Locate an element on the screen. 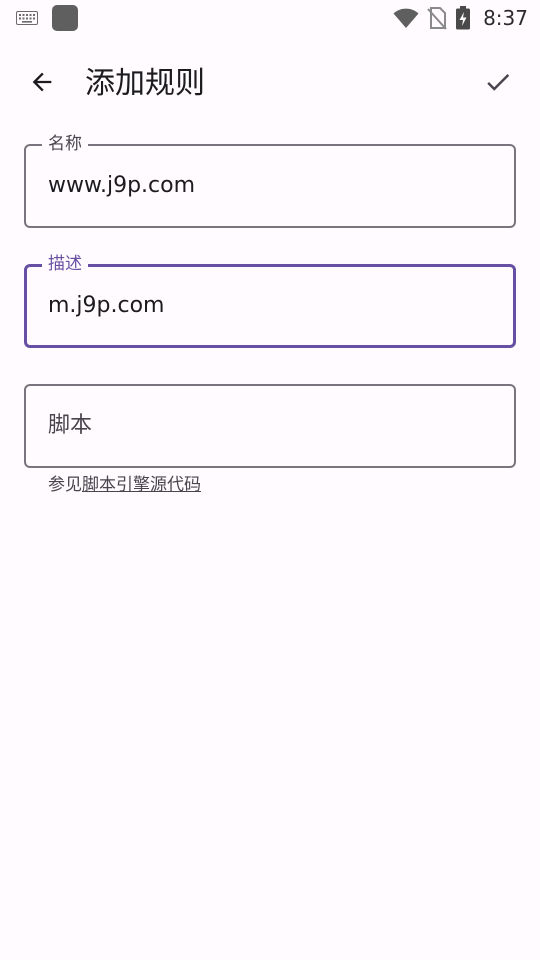 This screenshot has height=960, width=540. back-button is located at coordinates (42, 84).